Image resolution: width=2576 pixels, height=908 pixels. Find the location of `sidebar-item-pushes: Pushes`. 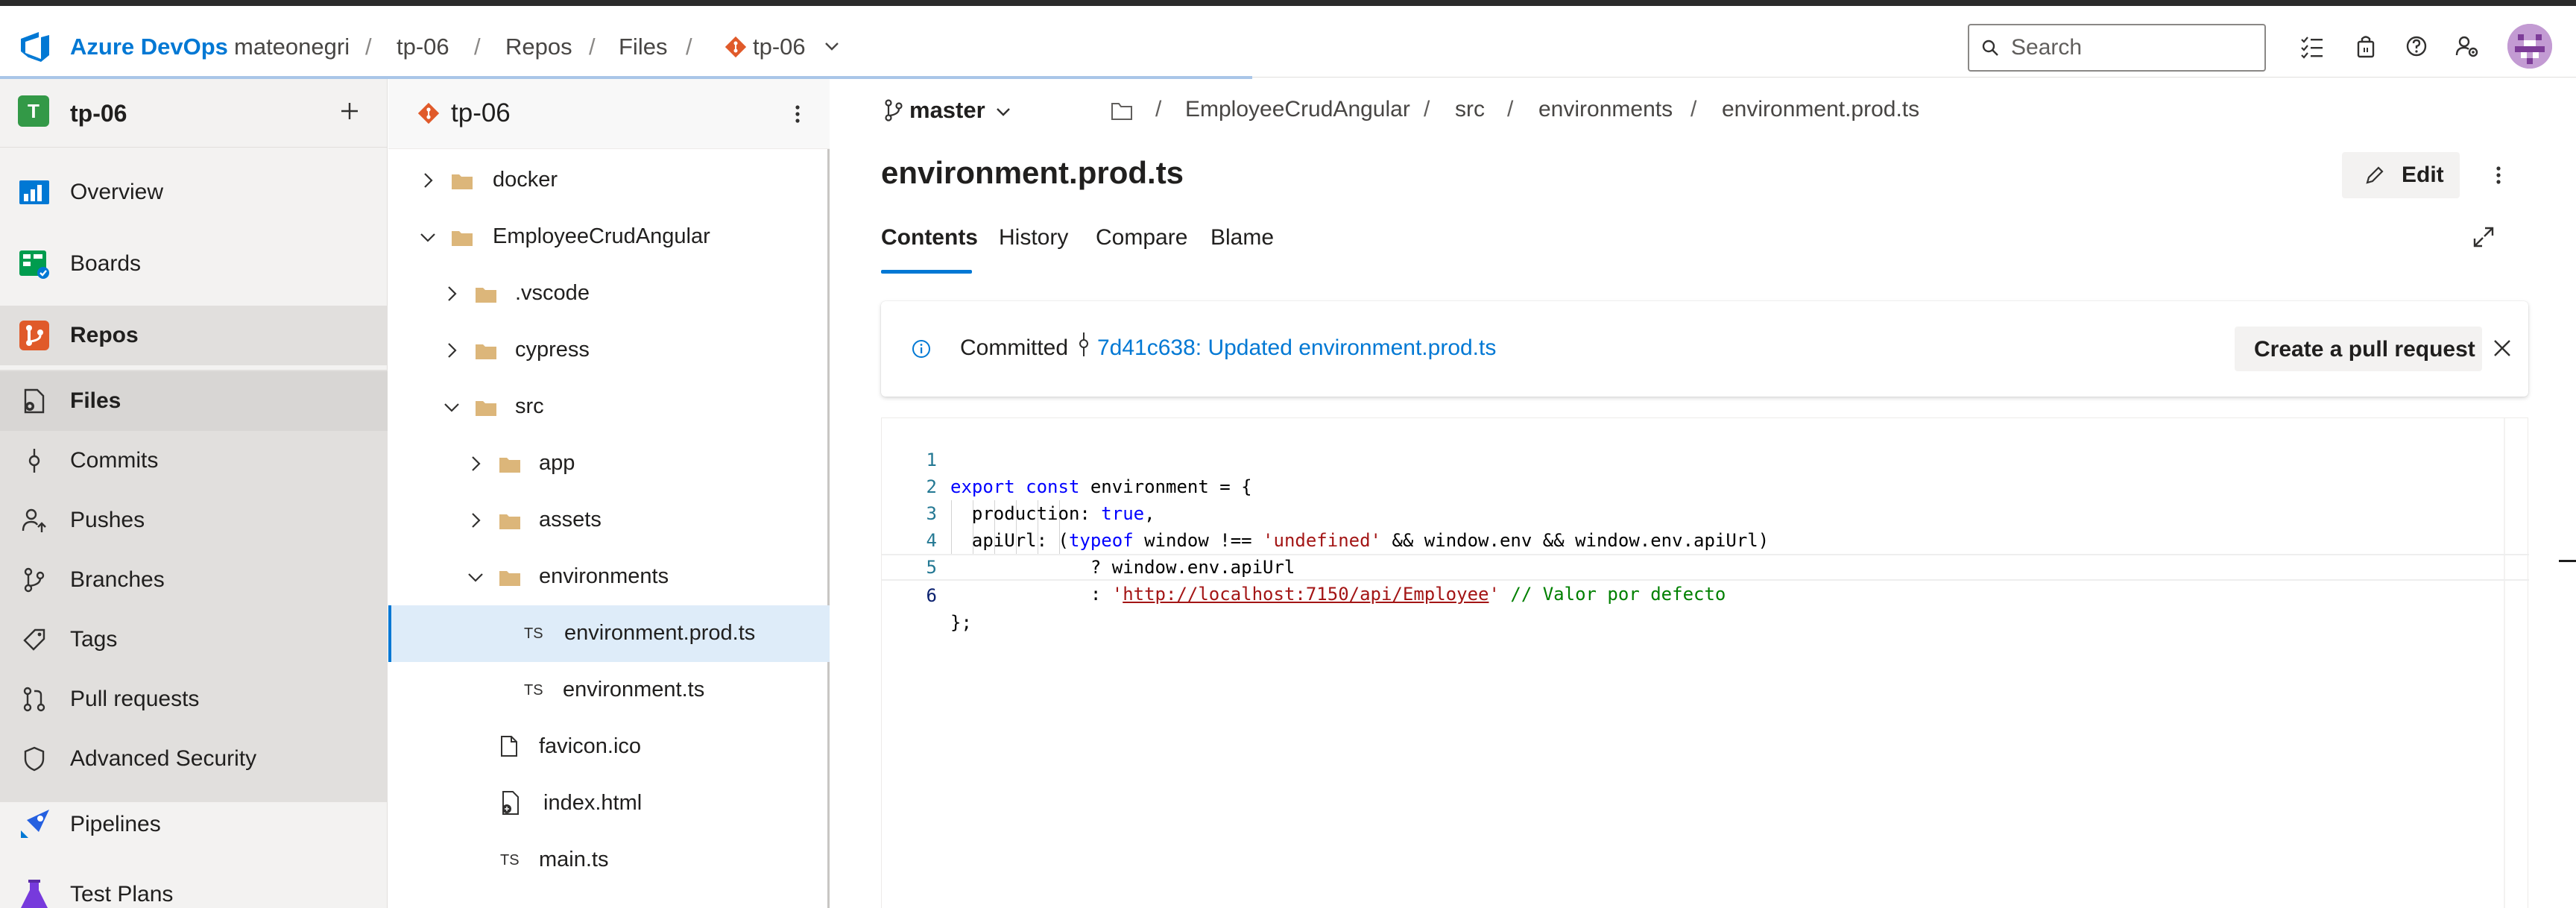

sidebar-item-pushes: Pushes is located at coordinates (194, 520).